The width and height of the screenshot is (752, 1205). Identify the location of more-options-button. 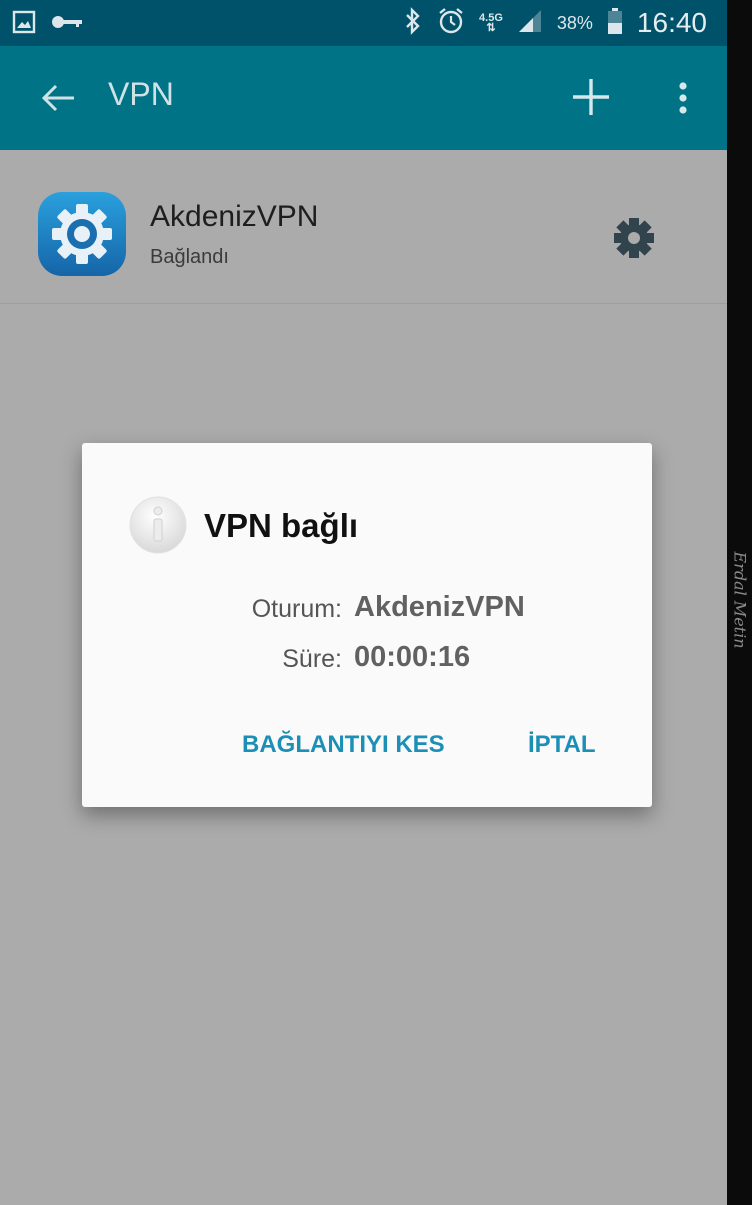
(683, 98).